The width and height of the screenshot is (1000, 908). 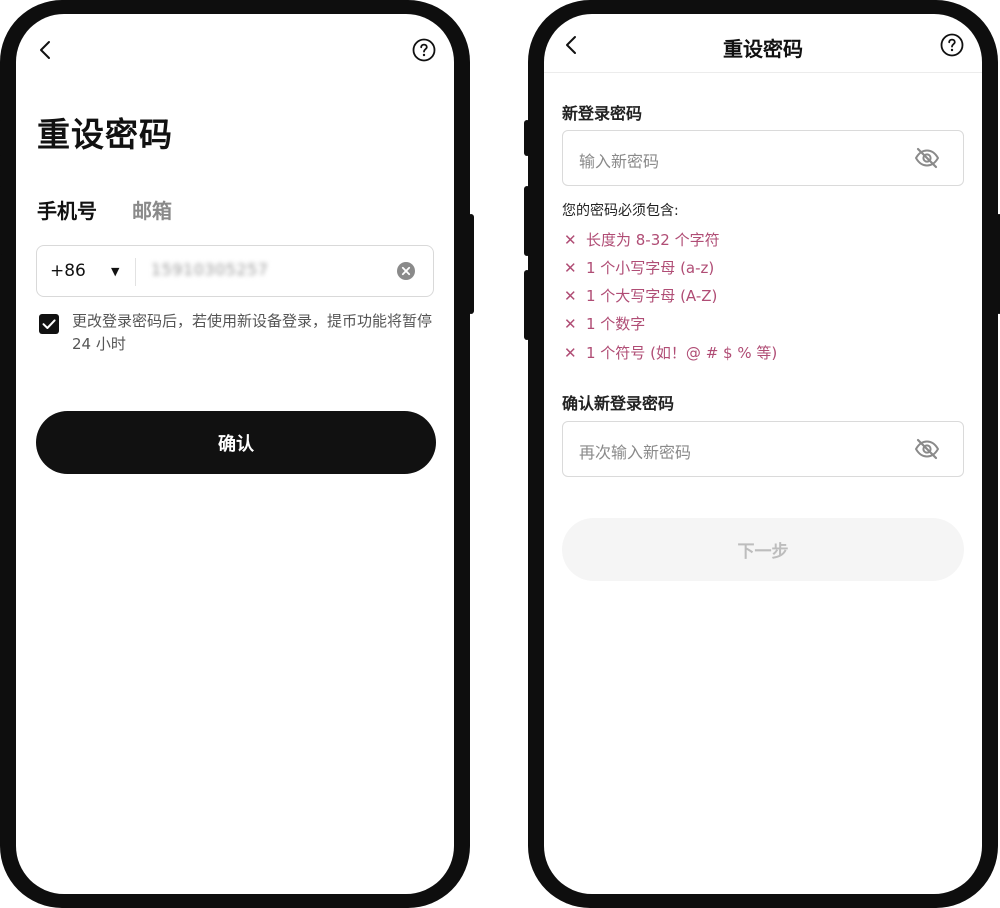 What do you see at coordinates (635, 452) in the screenshot?
I see `confirm-password-placeholder: 再次输入新密码` at bounding box center [635, 452].